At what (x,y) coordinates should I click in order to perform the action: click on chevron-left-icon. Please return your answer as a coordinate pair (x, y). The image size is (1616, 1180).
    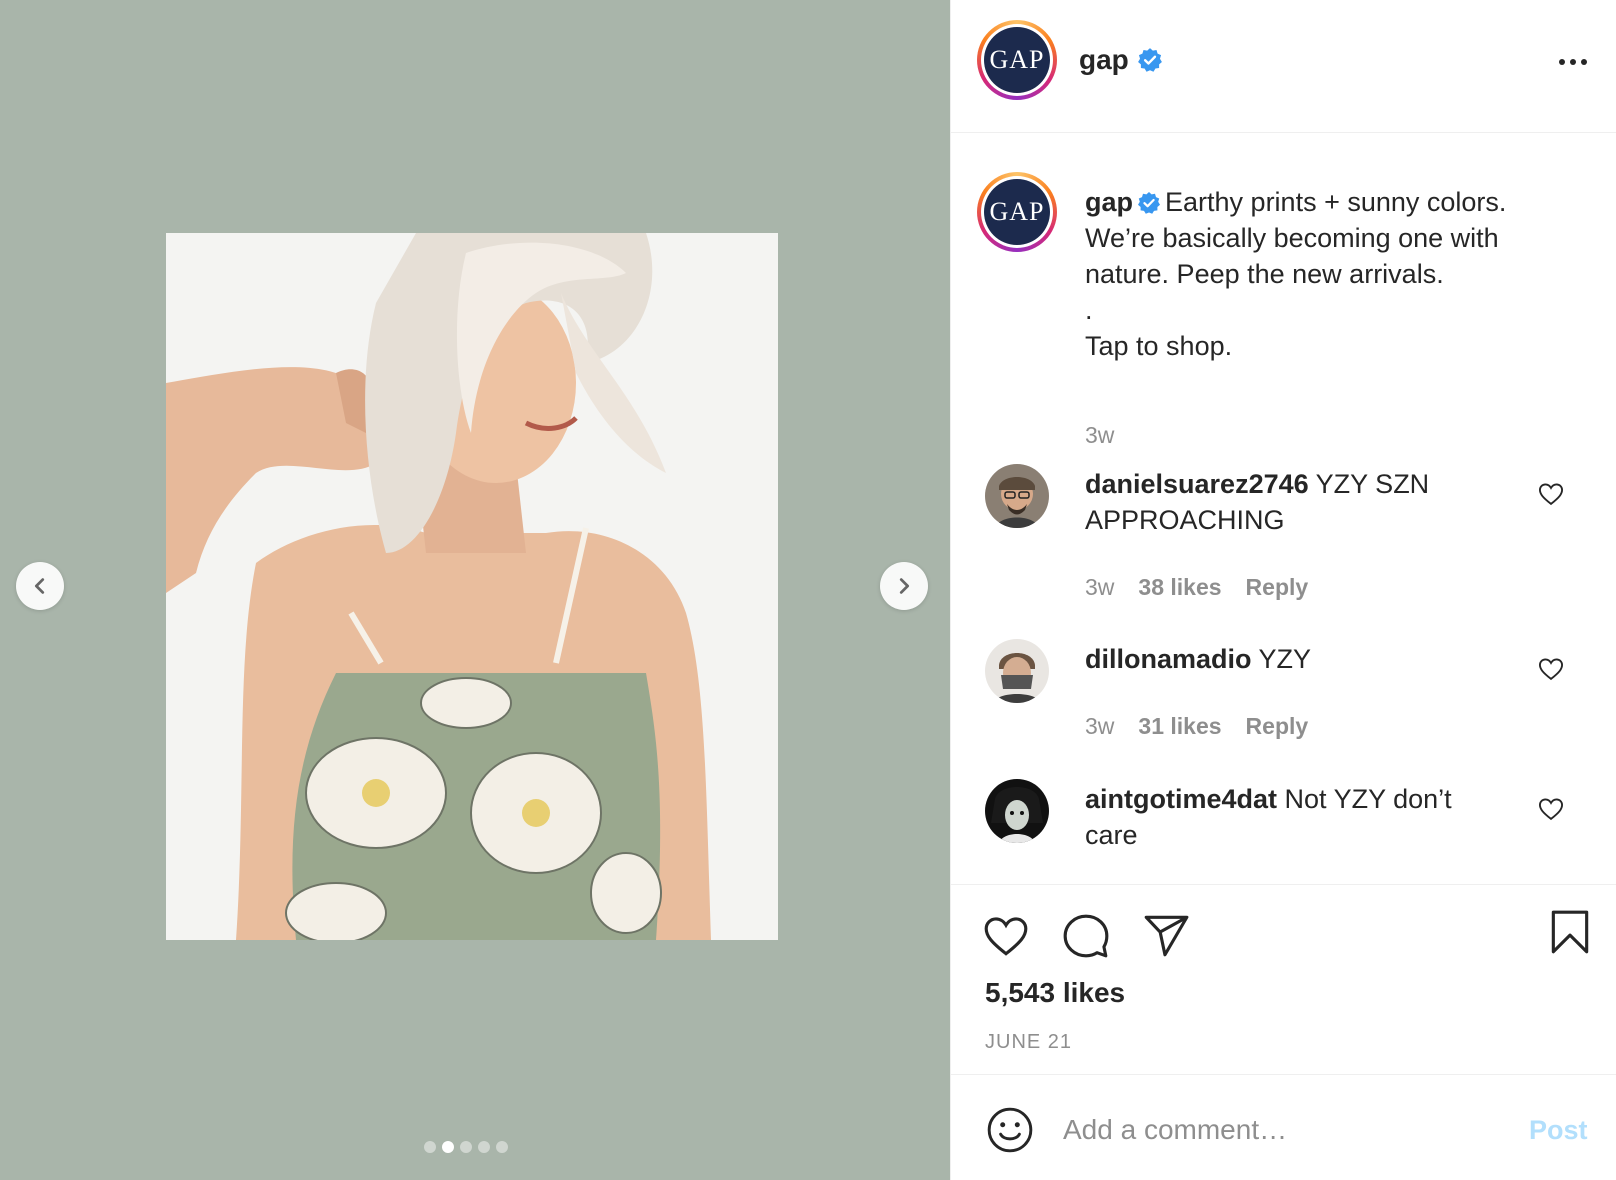
    Looking at the image, I should click on (39, 586).